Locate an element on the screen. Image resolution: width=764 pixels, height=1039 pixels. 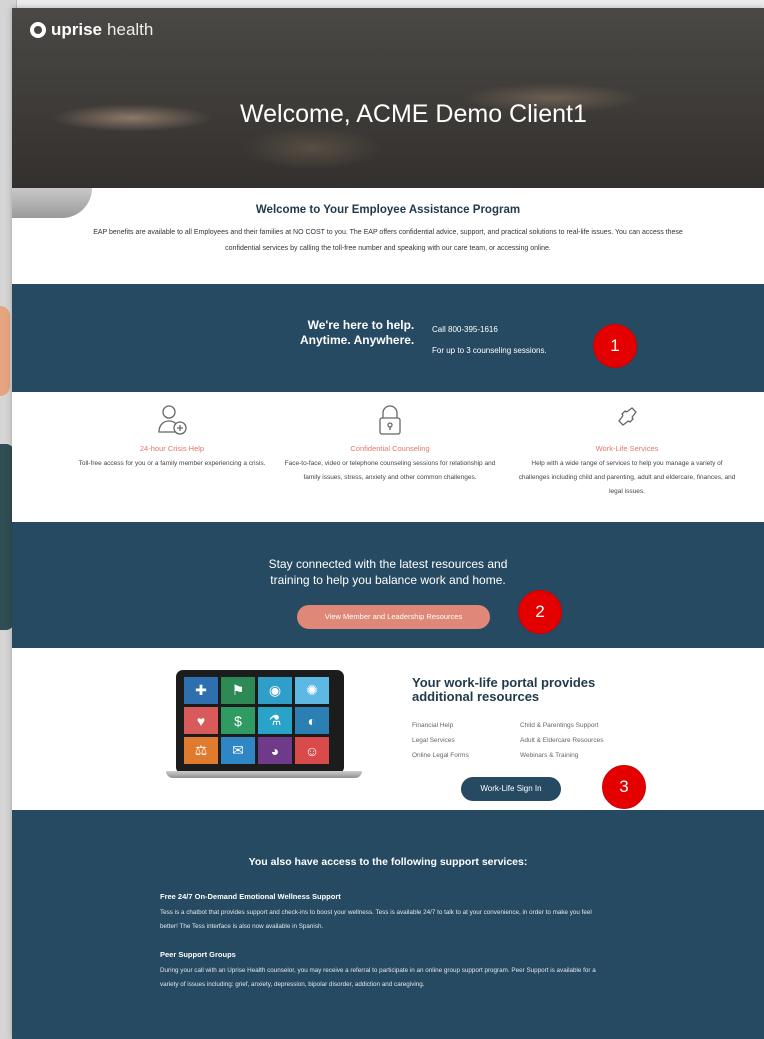
welcome-title: Welcome, ACME Demo Client1 is located at coordinates (413, 114).